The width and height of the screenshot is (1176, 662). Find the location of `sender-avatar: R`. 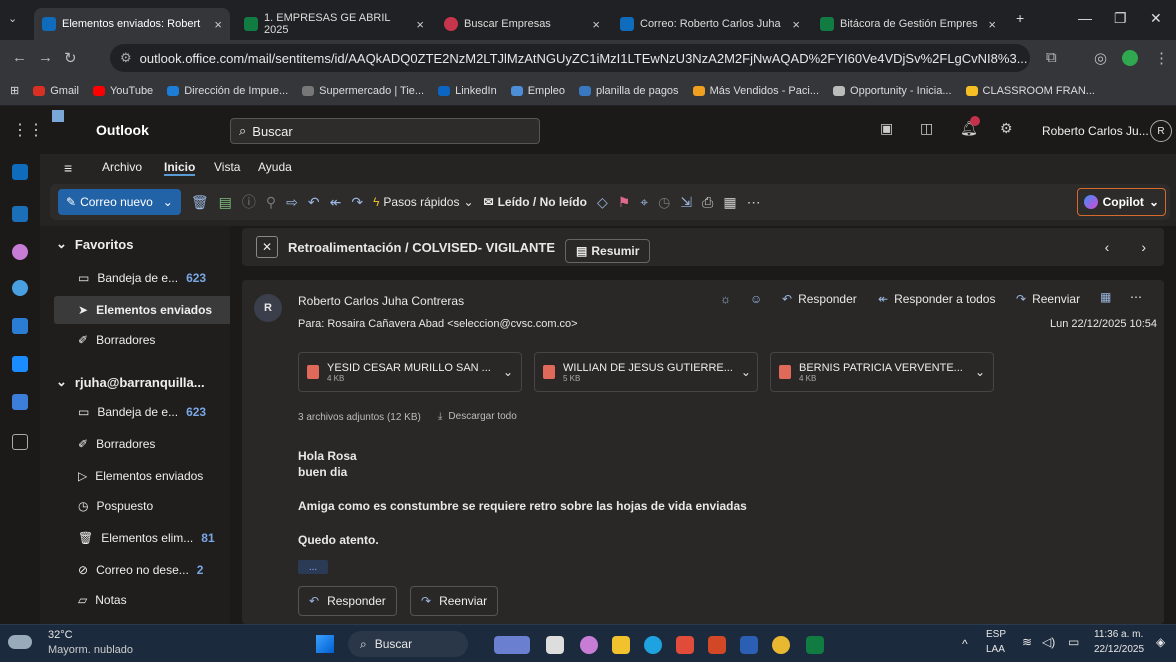

sender-avatar: R is located at coordinates (268, 308).